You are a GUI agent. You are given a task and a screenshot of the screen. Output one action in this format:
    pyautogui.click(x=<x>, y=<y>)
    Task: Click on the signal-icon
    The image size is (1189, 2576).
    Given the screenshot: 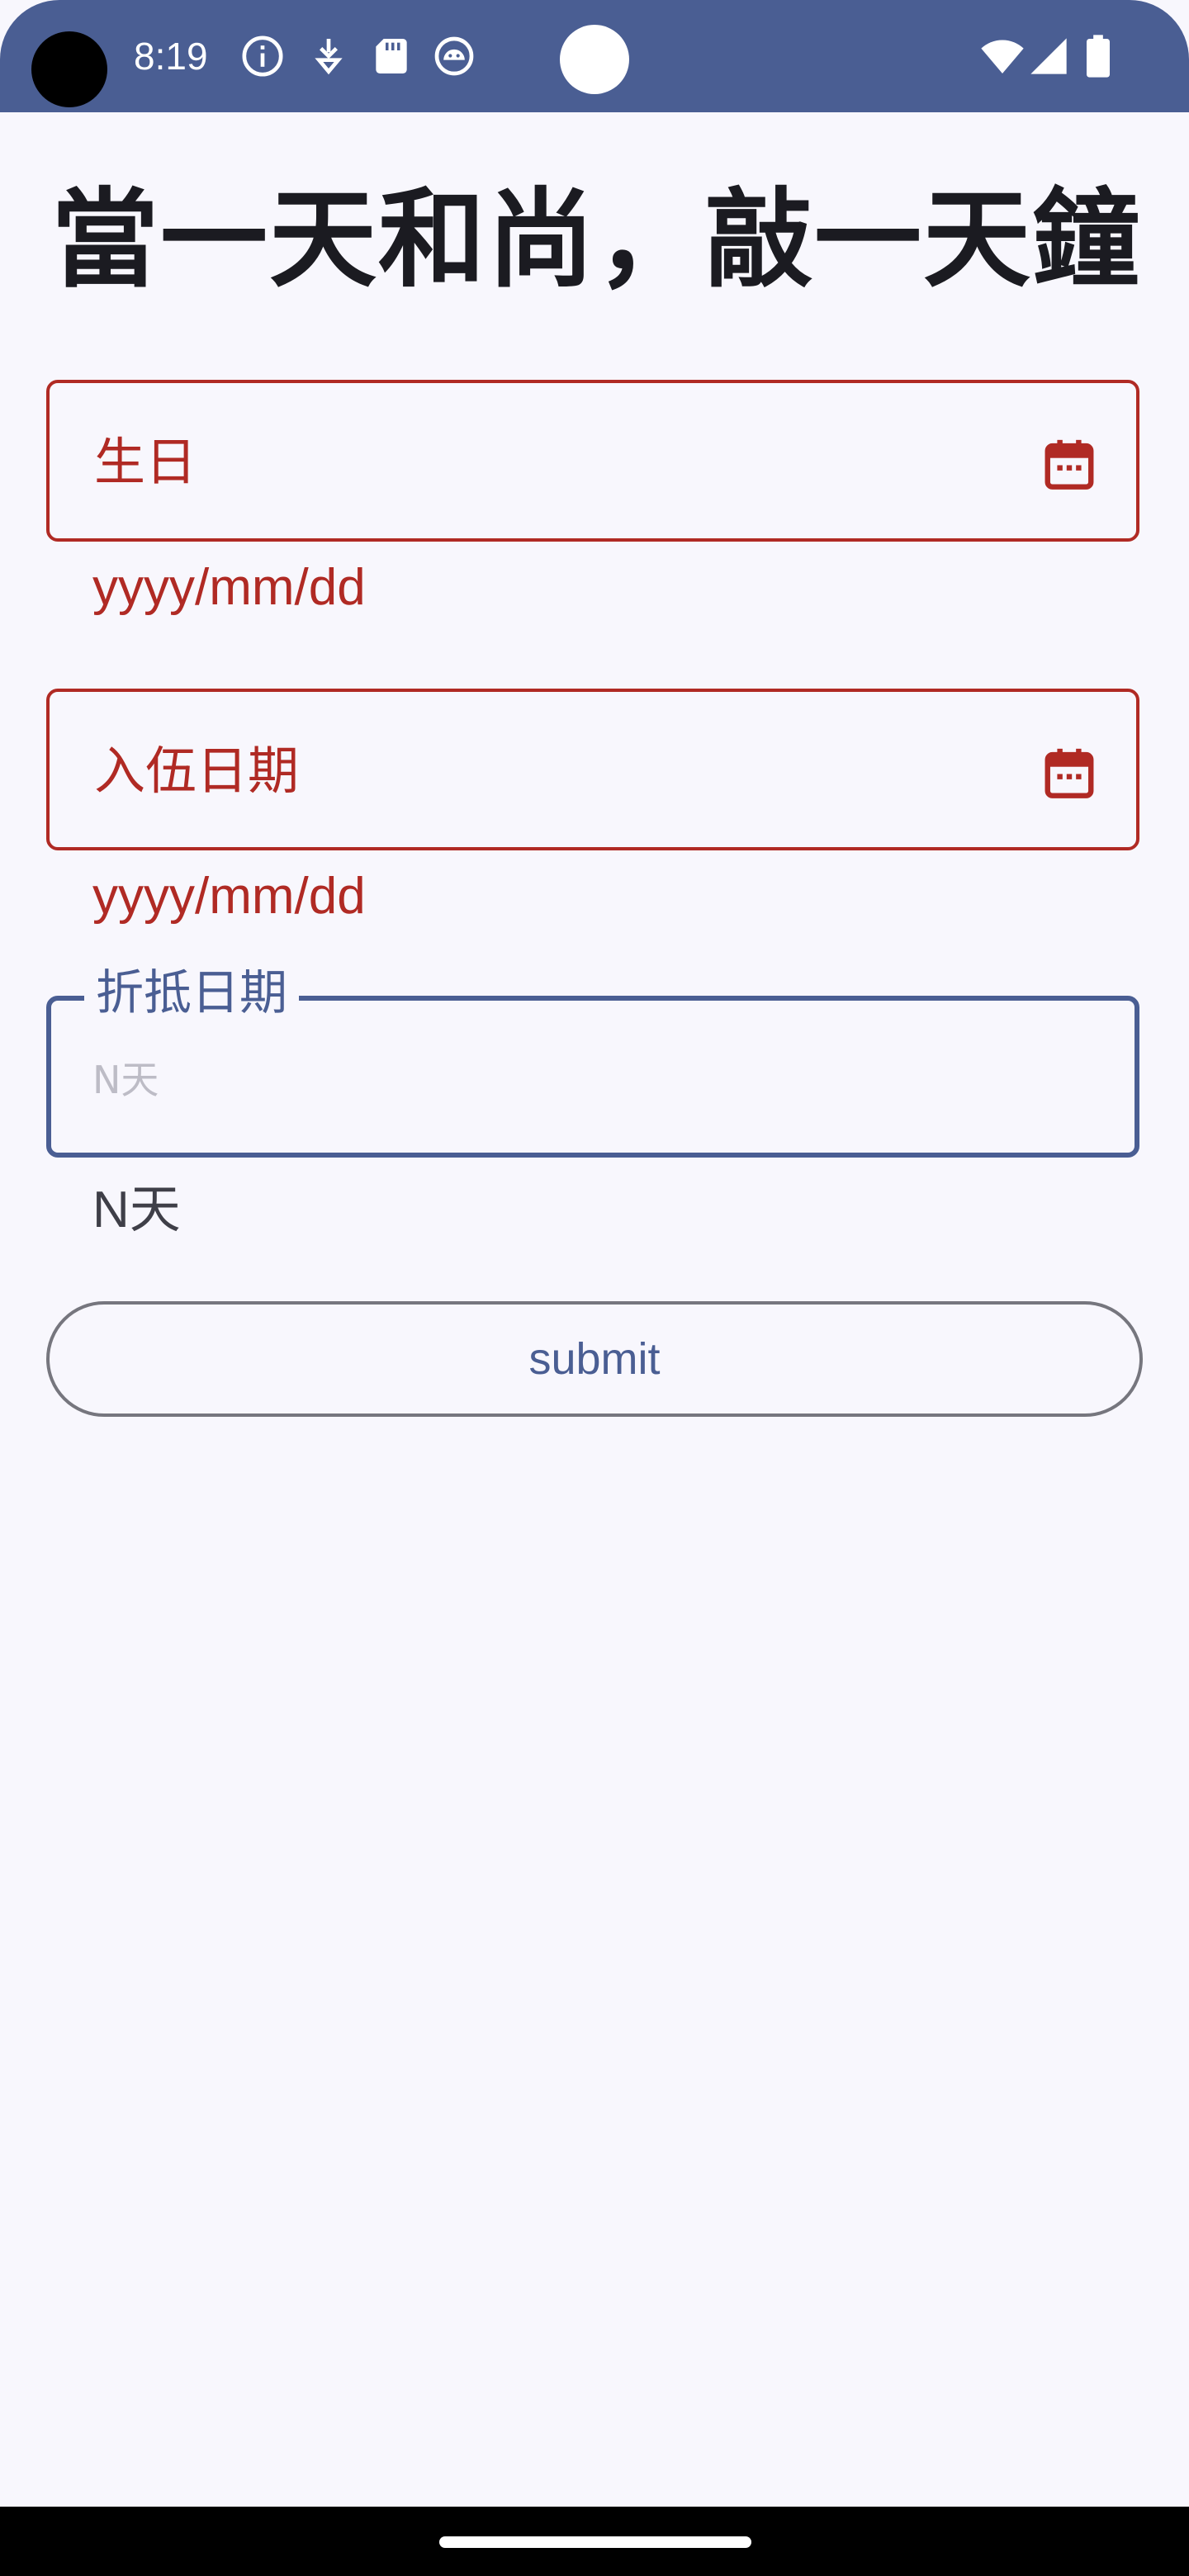 What is the action you would take?
    pyautogui.click(x=1048, y=56)
    